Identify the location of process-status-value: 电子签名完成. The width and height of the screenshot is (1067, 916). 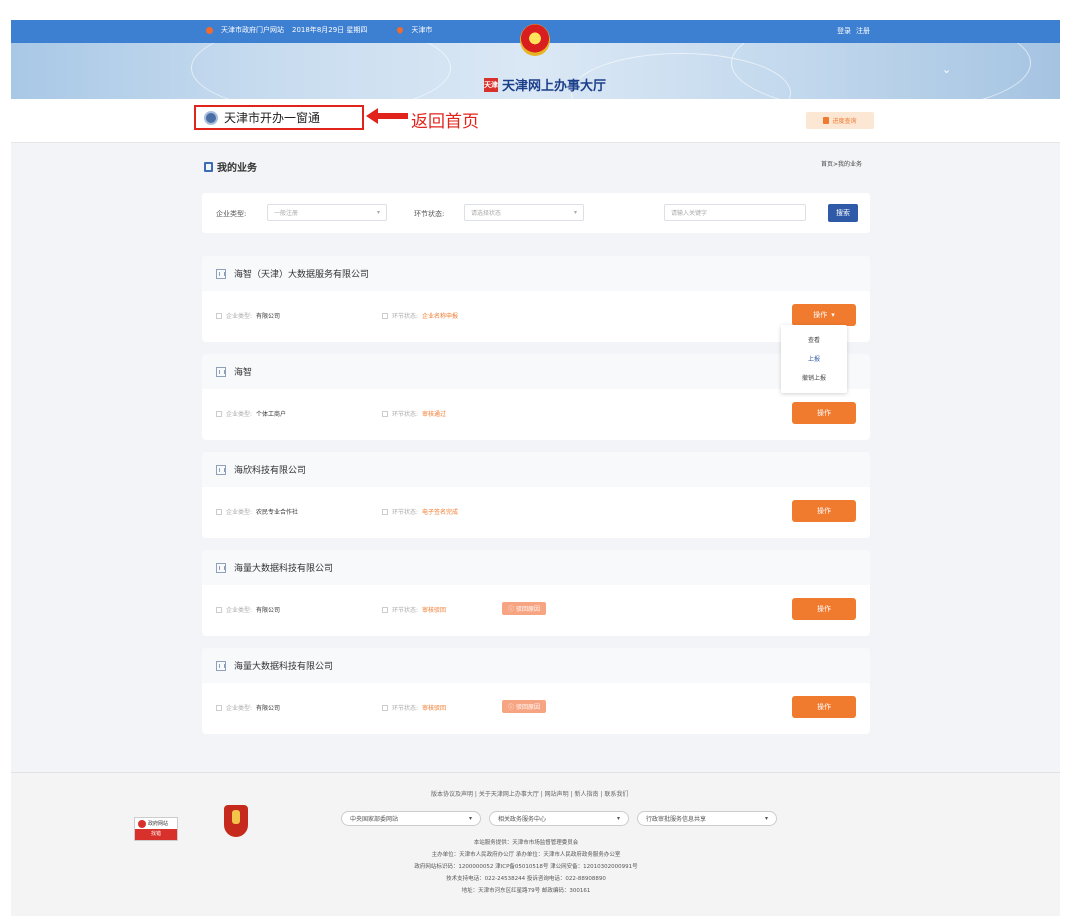
(440, 512).